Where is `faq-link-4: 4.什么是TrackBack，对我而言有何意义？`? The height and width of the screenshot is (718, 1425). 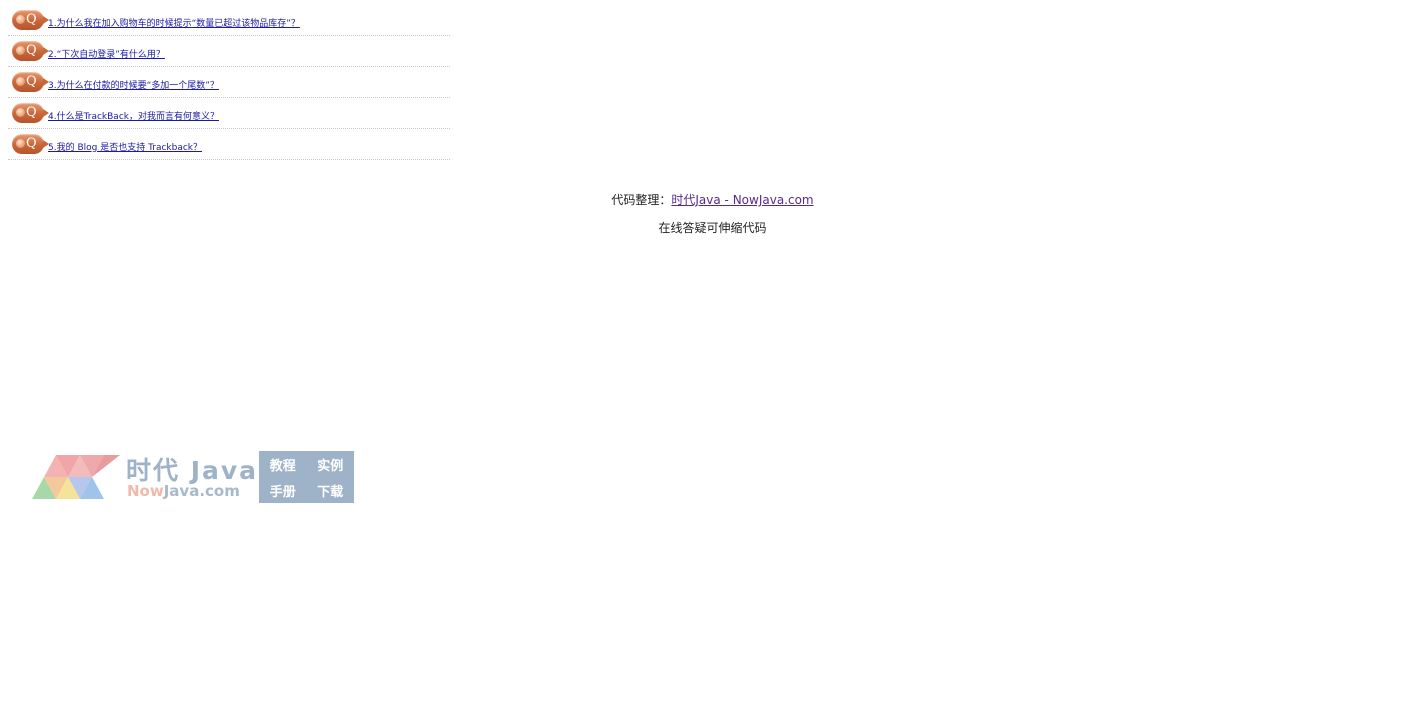
faq-link-4: 4.什么是TrackBack，对我而言有何意义？ is located at coordinates (133, 115).